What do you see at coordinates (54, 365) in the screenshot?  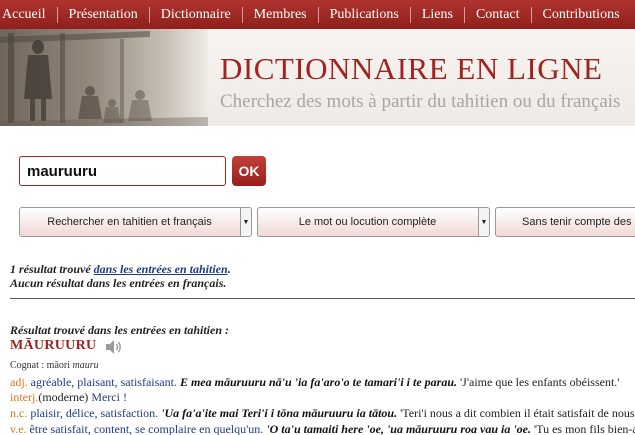 I see `entry-cognate: Cognat : māori mauru` at bounding box center [54, 365].